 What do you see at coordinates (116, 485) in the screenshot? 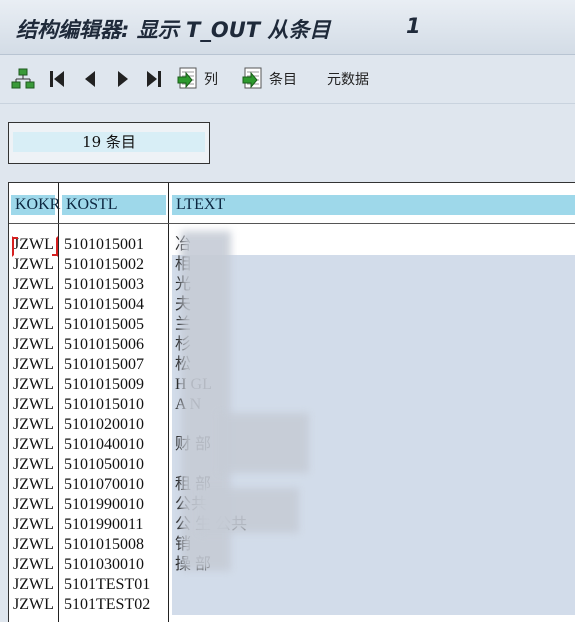
I see `cell-kostl: 5101070010` at bounding box center [116, 485].